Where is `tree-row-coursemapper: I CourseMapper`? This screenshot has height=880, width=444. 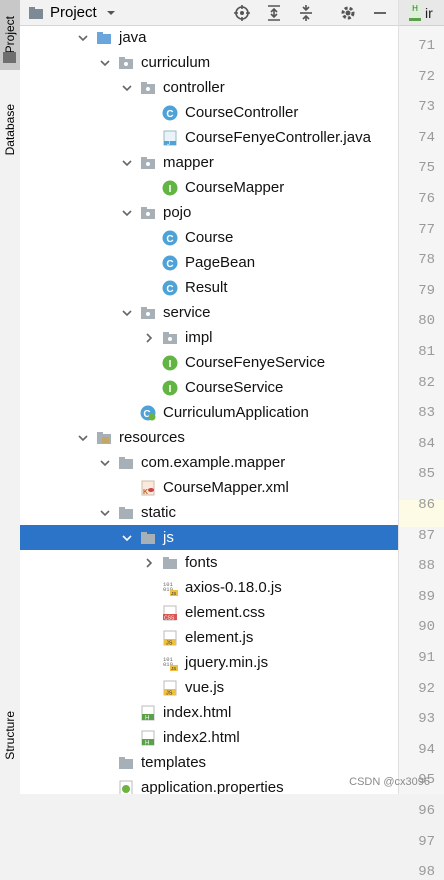 tree-row-coursemapper: I CourseMapper is located at coordinates (209, 187).